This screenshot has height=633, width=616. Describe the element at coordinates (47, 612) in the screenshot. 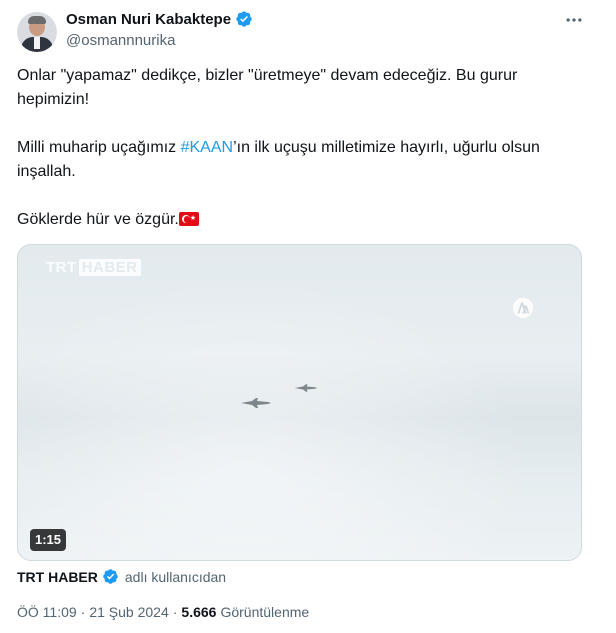

I see `tweet-time: ÖÖ 11:09` at that location.